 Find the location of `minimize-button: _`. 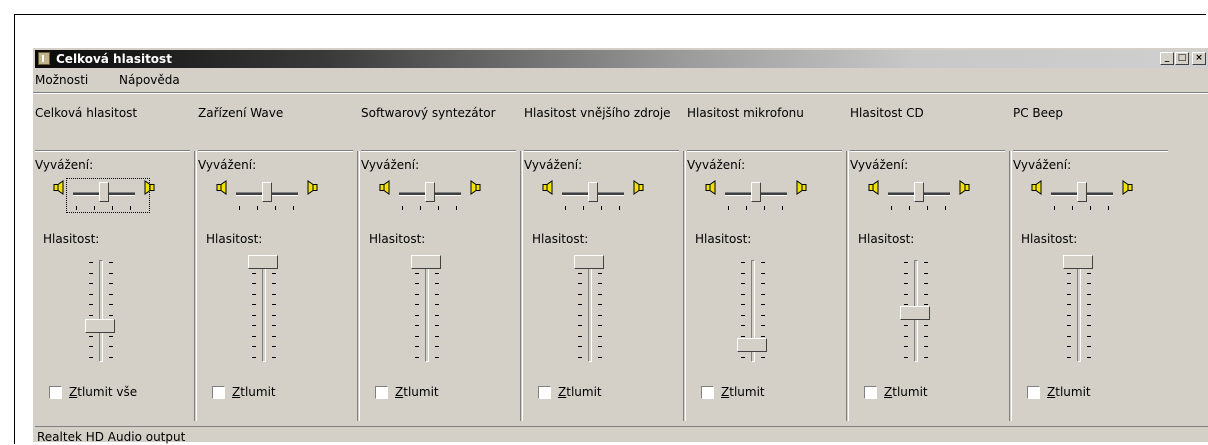

minimize-button: _ is located at coordinates (1167, 58).